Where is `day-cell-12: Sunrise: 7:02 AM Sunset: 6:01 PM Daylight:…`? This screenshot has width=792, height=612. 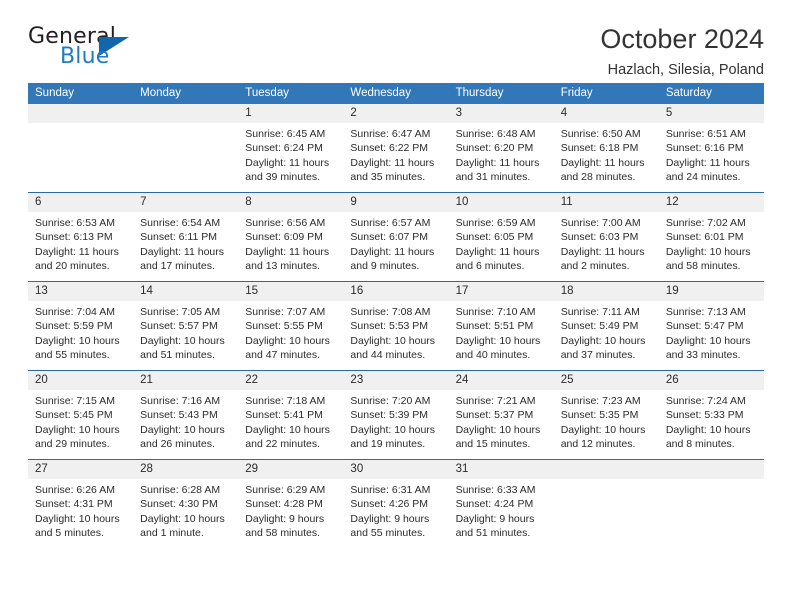
day-cell-12: Sunrise: 7:02 AM Sunset: 6:01 PM Daylight:… is located at coordinates (711, 246).